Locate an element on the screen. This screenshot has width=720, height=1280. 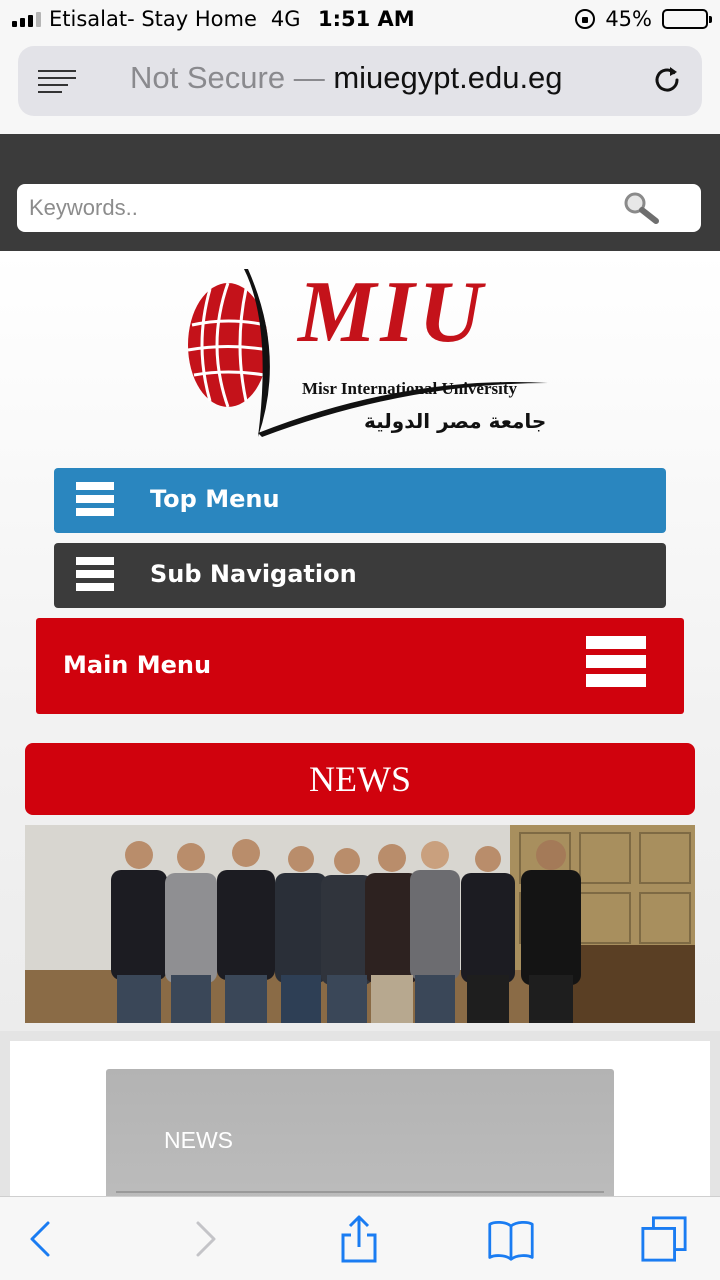
url-host: miuegypt.edu.eg is located at coordinates (448, 77).